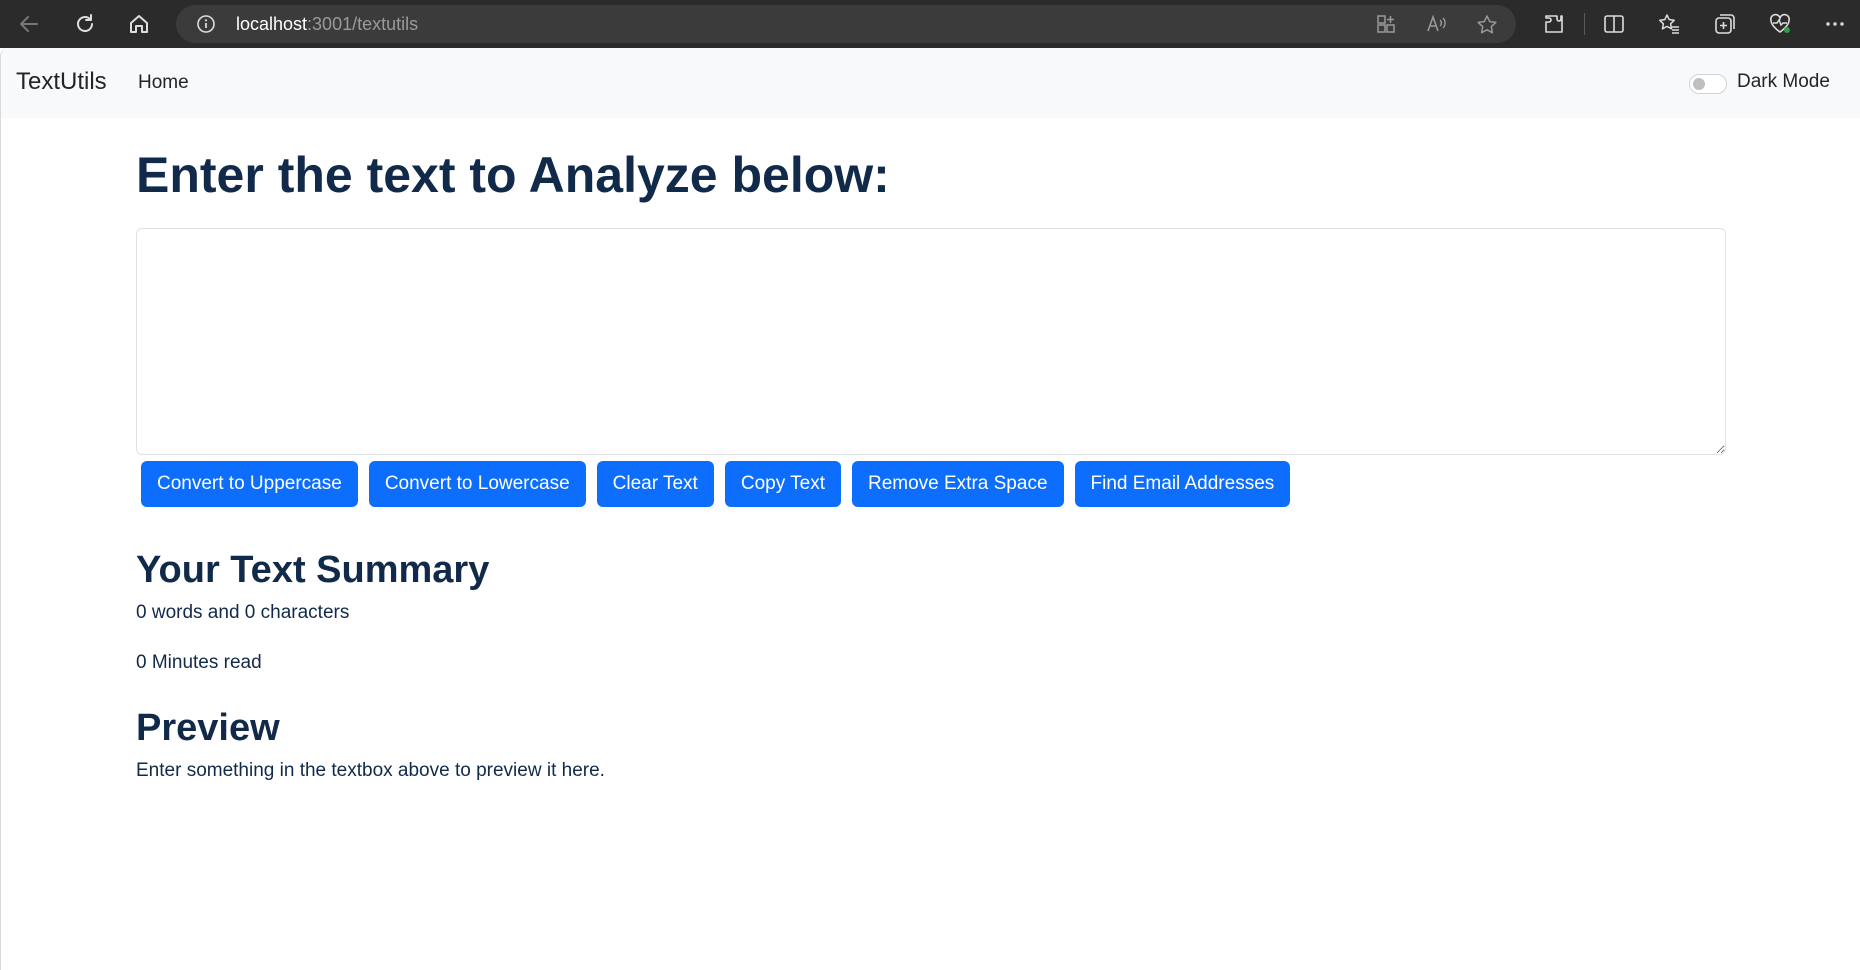 The image size is (1860, 970). What do you see at coordinates (1584, 24) in the screenshot?
I see `toolbar-separator` at bounding box center [1584, 24].